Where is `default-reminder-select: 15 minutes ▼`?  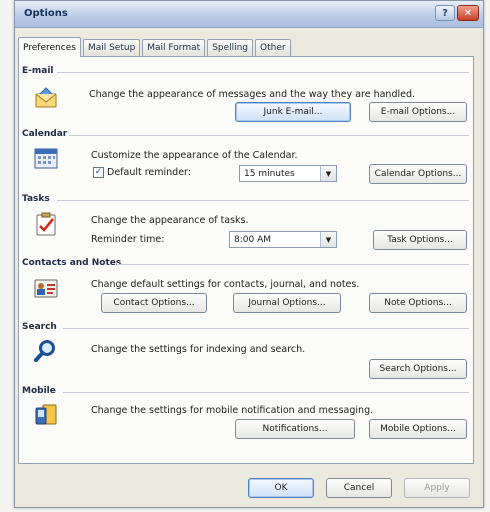
default-reminder-select: 15 minutes ▼ is located at coordinates (288, 173).